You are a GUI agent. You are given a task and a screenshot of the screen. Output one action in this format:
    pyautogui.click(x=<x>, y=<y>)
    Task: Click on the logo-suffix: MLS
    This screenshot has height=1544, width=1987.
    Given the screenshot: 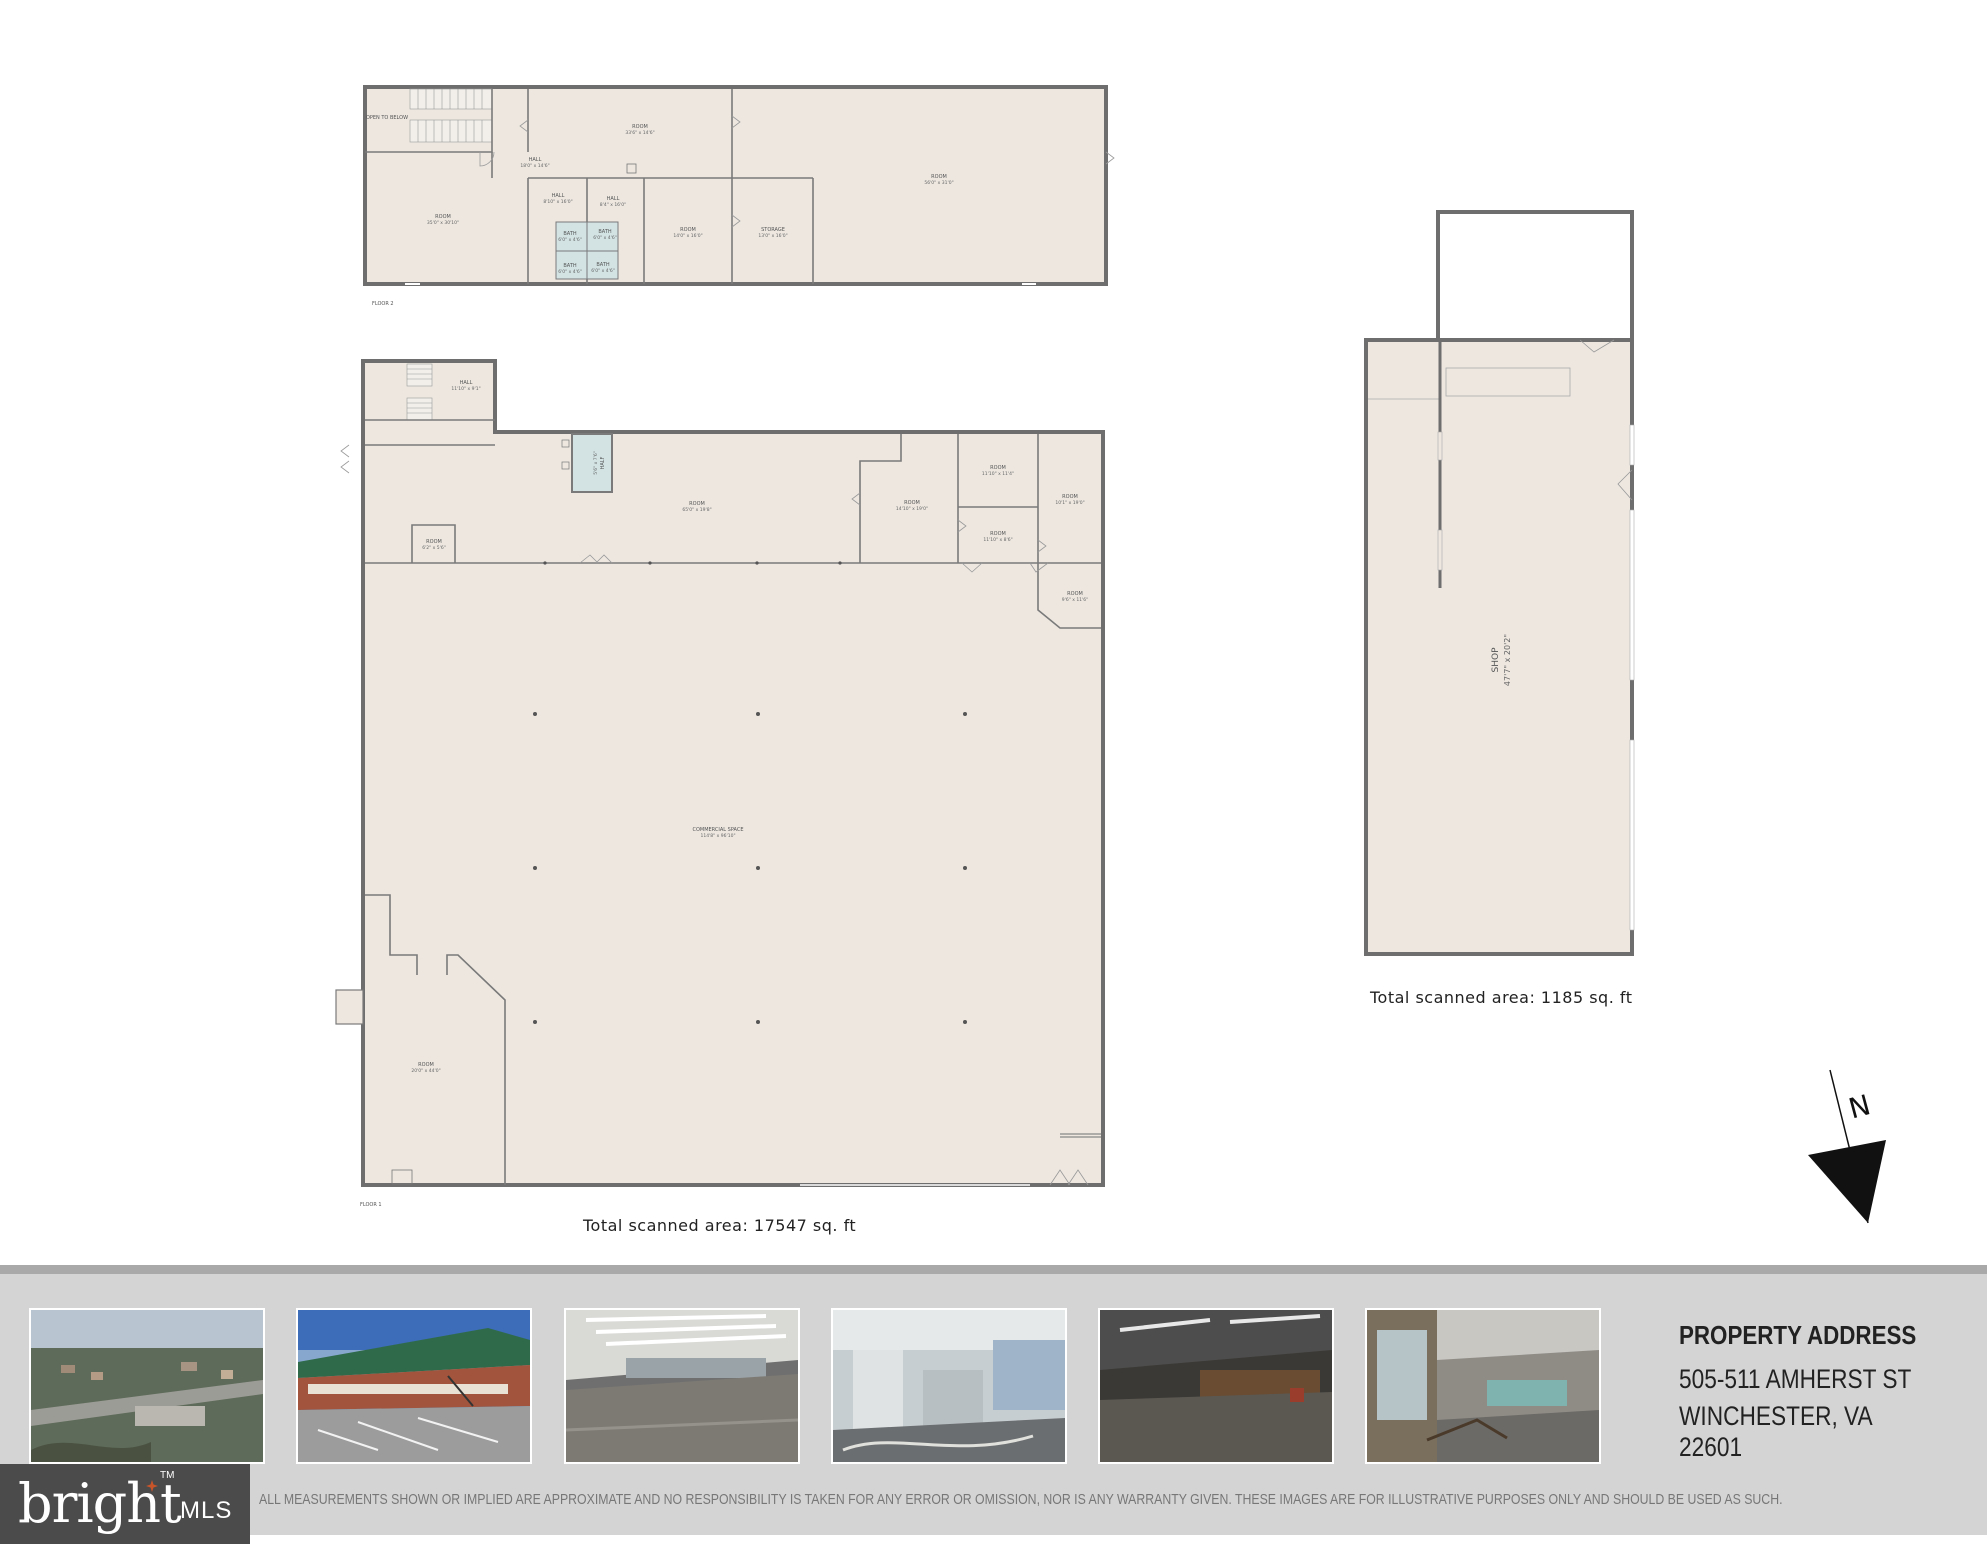 What is the action you would take?
    pyautogui.click(x=206, y=1510)
    